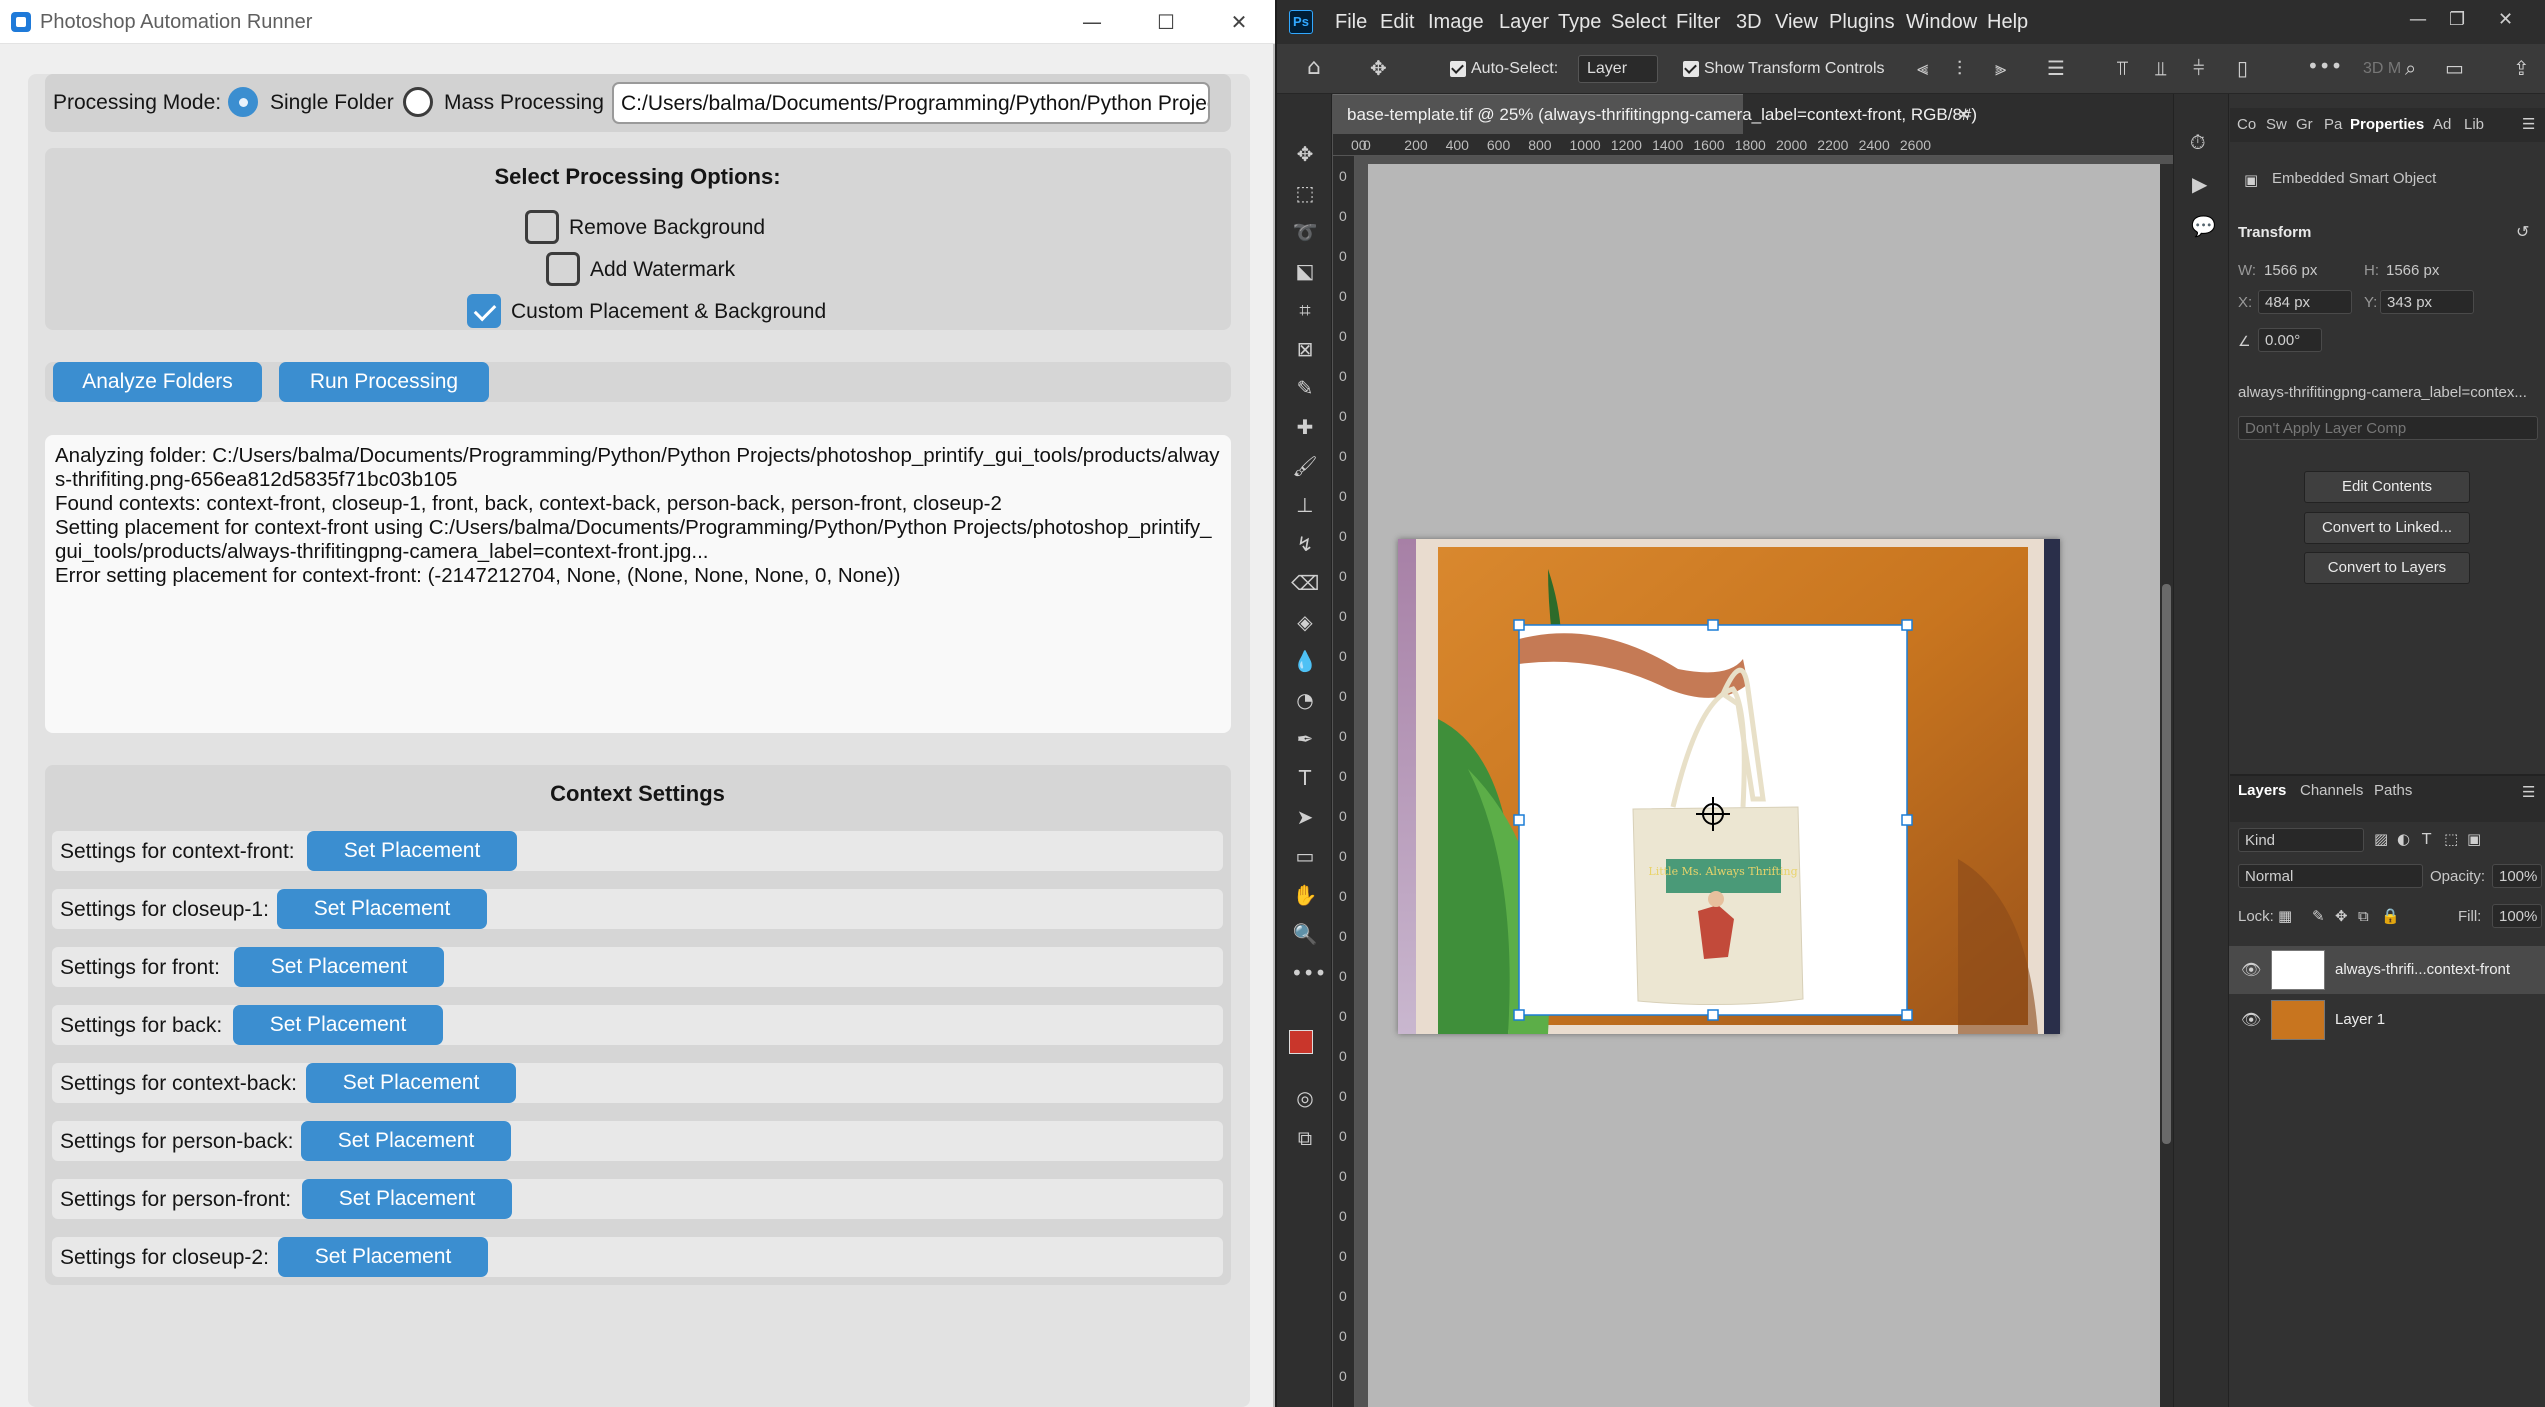 The height and width of the screenshot is (1407, 2545). What do you see at coordinates (662, 270) in the screenshot?
I see `add-watermark-label: Add Watermark` at bounding box center [662, 270].